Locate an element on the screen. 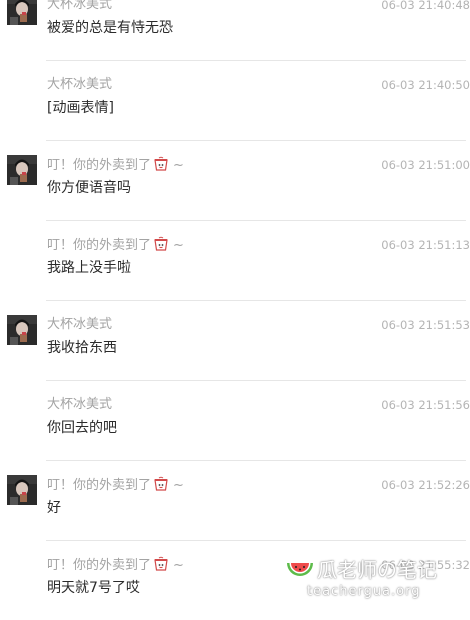 The image size is (470, 620). message-text: 好 is located at coordinates (54, 508).